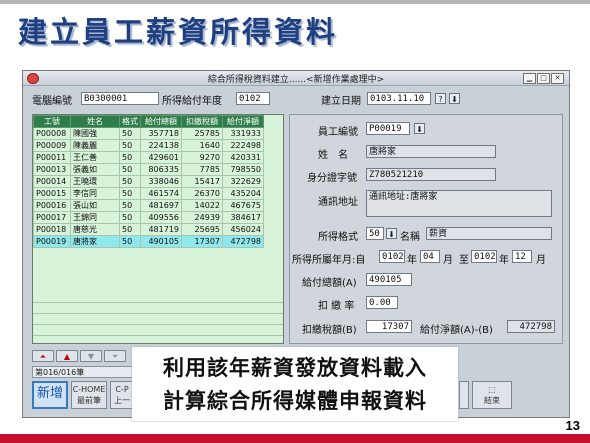  What do you see at coordinates (43, 356) in the screenshot?
I see `first-record-icon: ⏶` at bounding box center [43, 356].